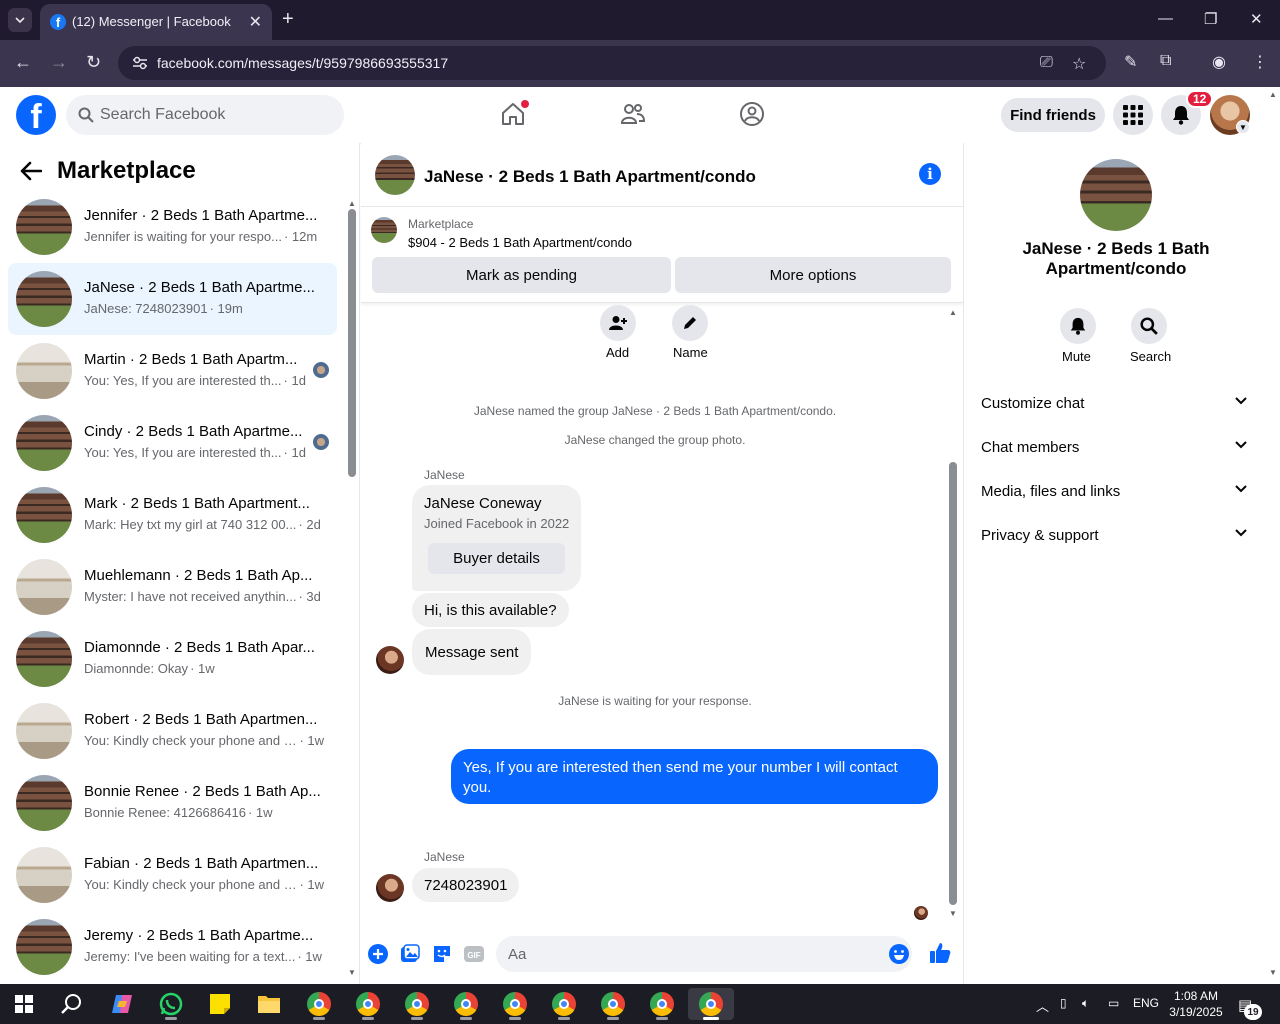 This screenshot has height=1024, width=1280. Describe the element at coordinates (466, 885) in the screenshot. I see `message-bubble: 7248023901` at that location.